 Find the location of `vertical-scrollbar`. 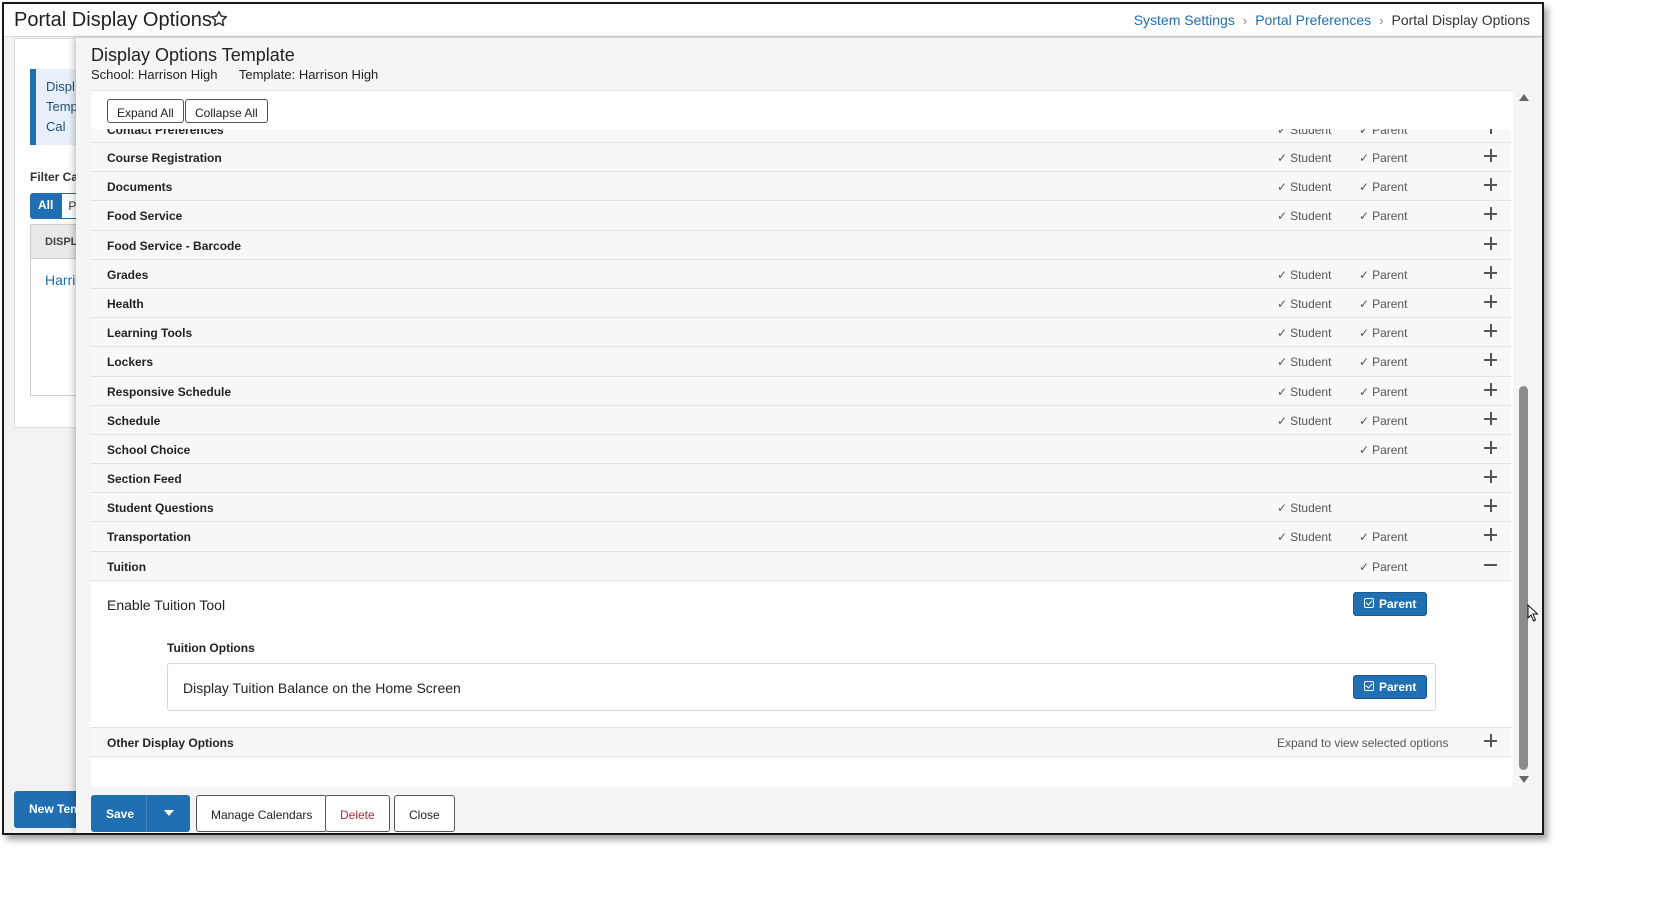

vertical-scrollbar is located at coordinates (1524, 438).